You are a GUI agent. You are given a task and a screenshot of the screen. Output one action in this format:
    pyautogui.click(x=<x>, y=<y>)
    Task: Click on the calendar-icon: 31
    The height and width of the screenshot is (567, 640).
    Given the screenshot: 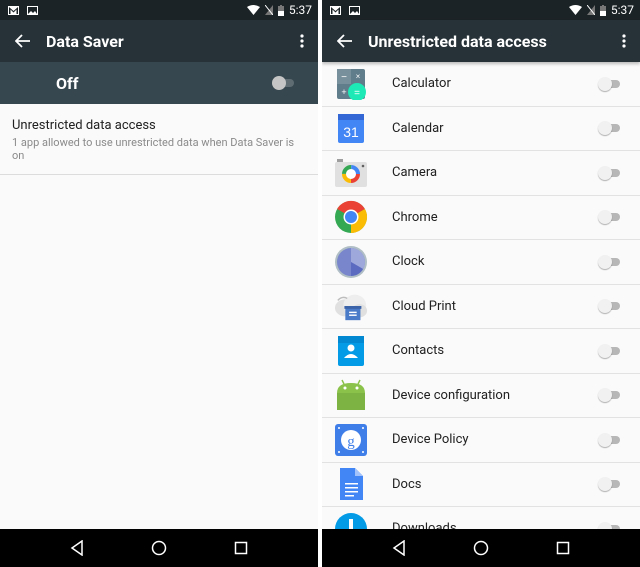 What is the action you would take?
    pyautogui.click(x=351, y=128)
    